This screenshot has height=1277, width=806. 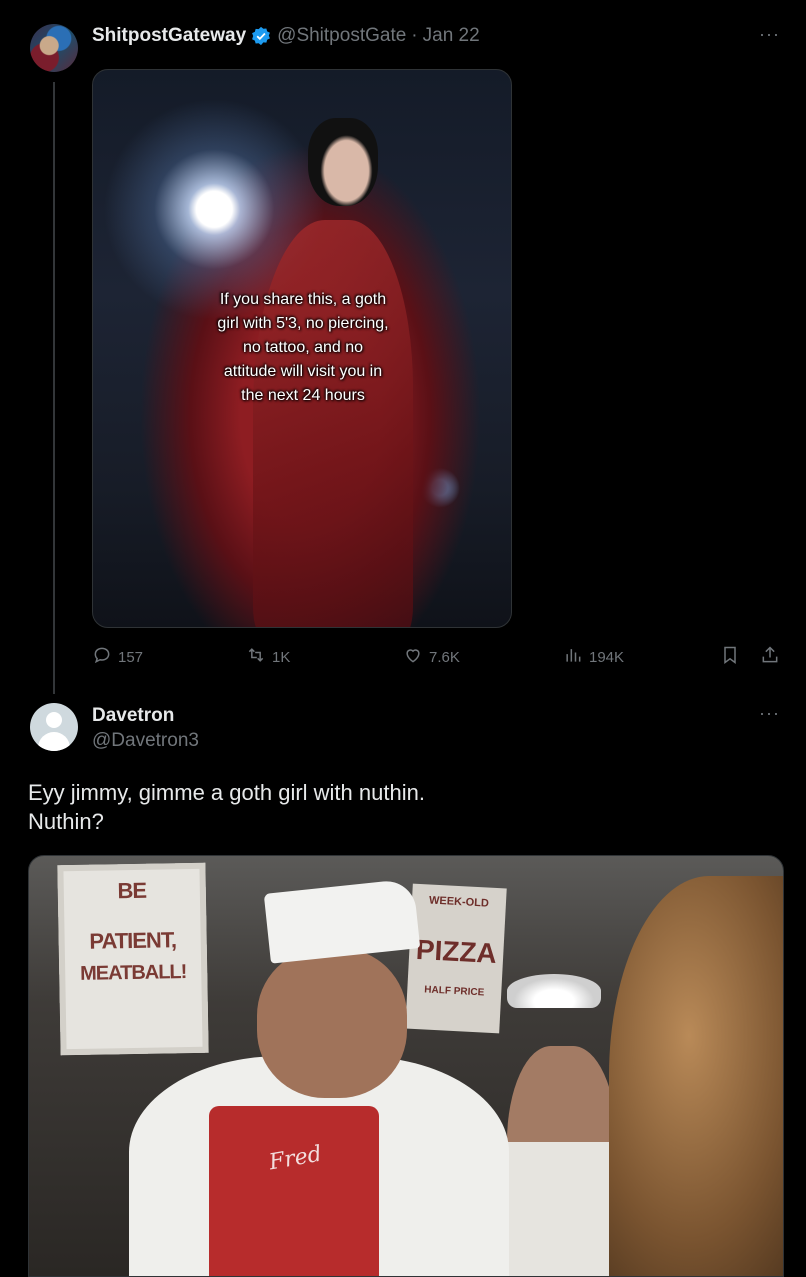 What do you see at coordinates (54, 388) in the screenshot?
I see `thread-connector-line` at bounding box center [54, 388].